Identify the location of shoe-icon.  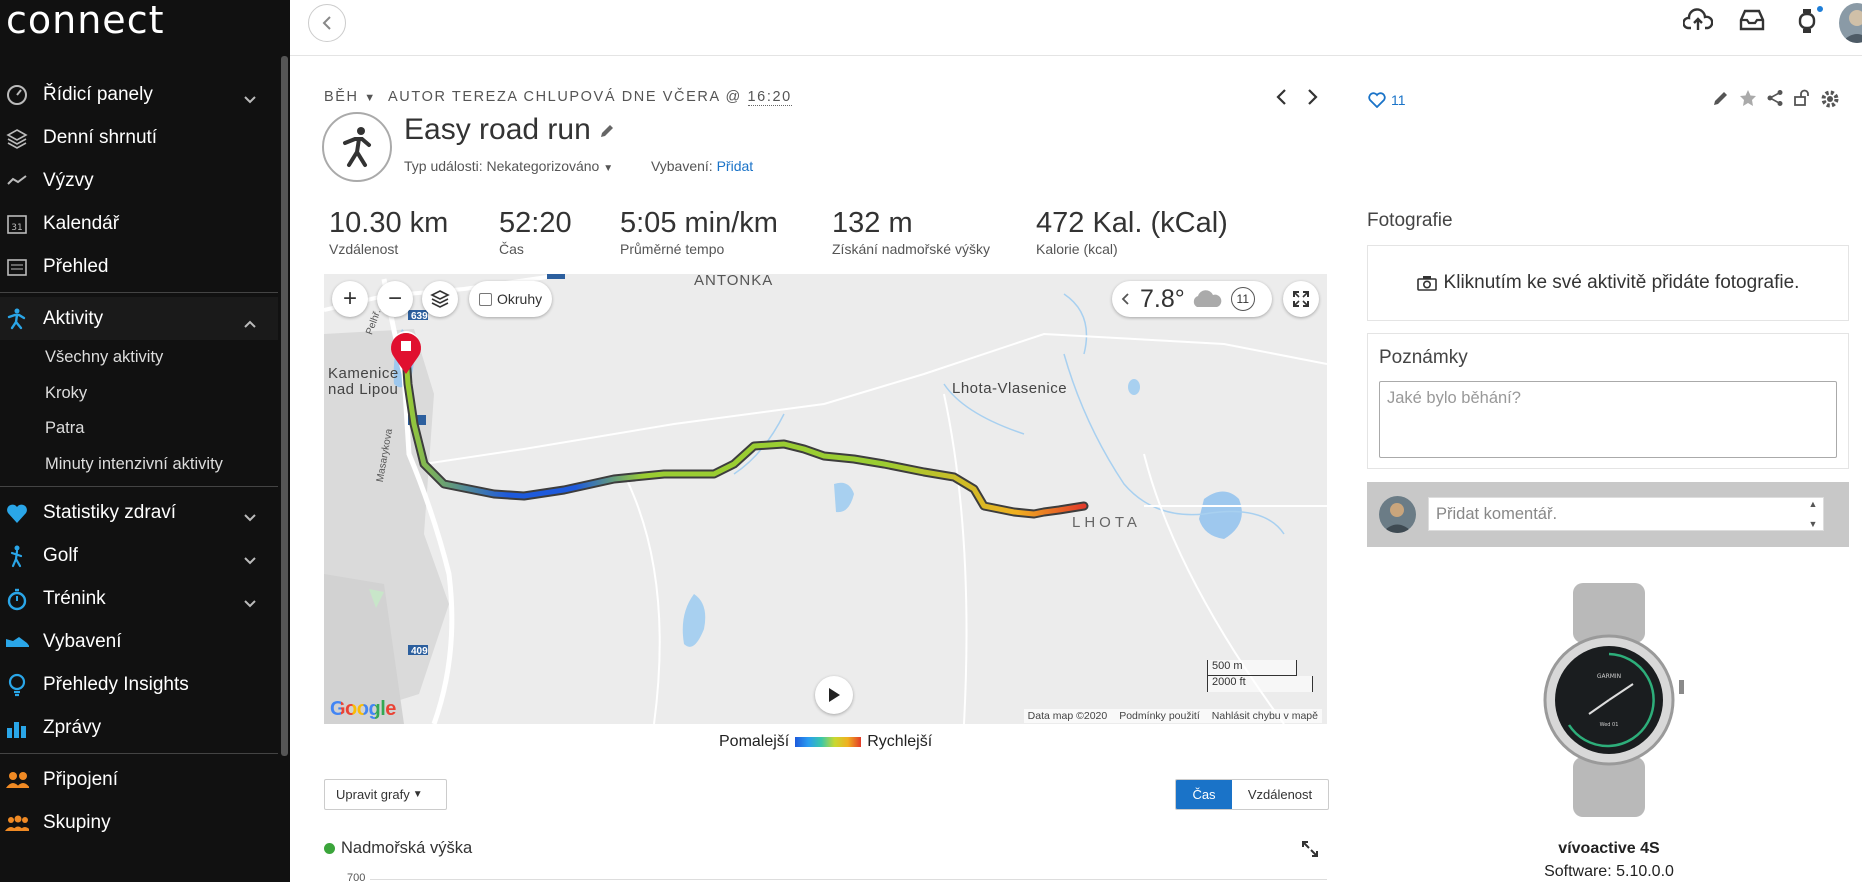
(17, 642).